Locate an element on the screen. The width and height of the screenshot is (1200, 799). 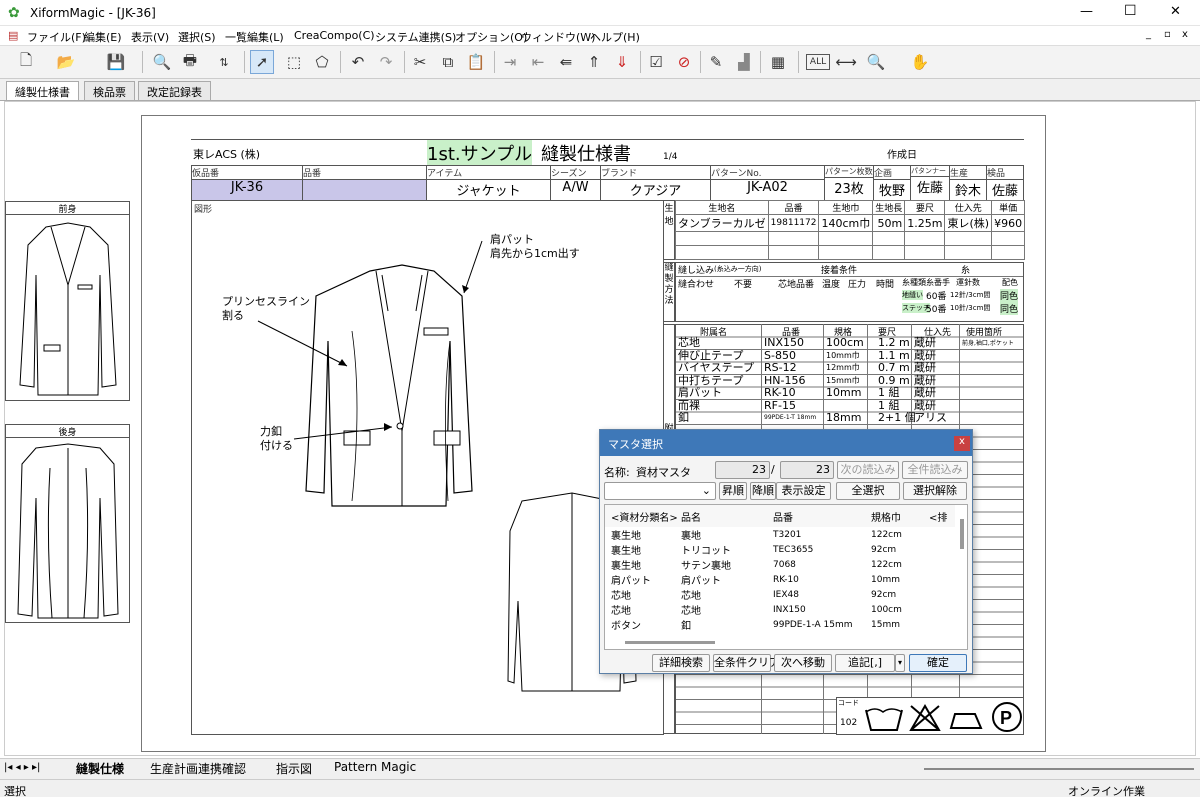
list-item: アリス is located at coordinates (930, 417).